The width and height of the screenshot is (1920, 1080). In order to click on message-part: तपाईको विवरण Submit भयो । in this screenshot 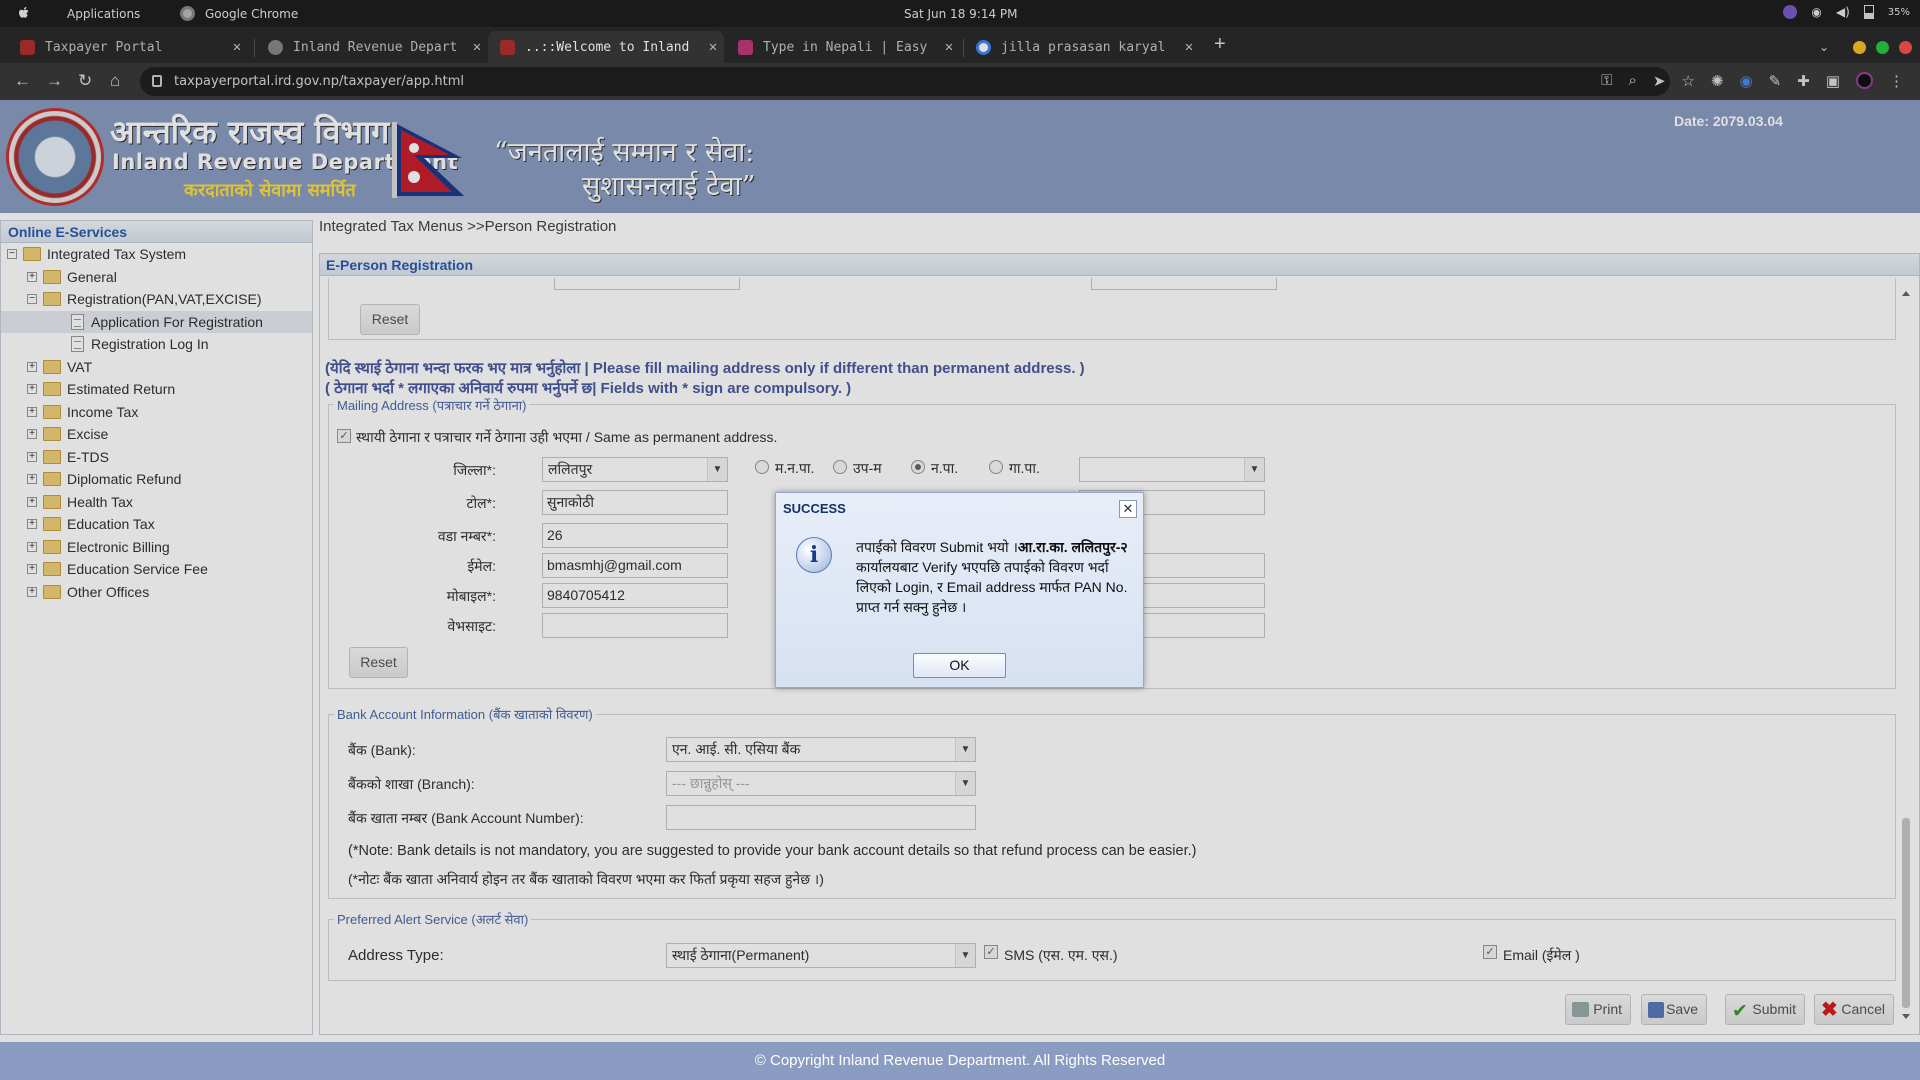, I will do `click(937, 547)`.